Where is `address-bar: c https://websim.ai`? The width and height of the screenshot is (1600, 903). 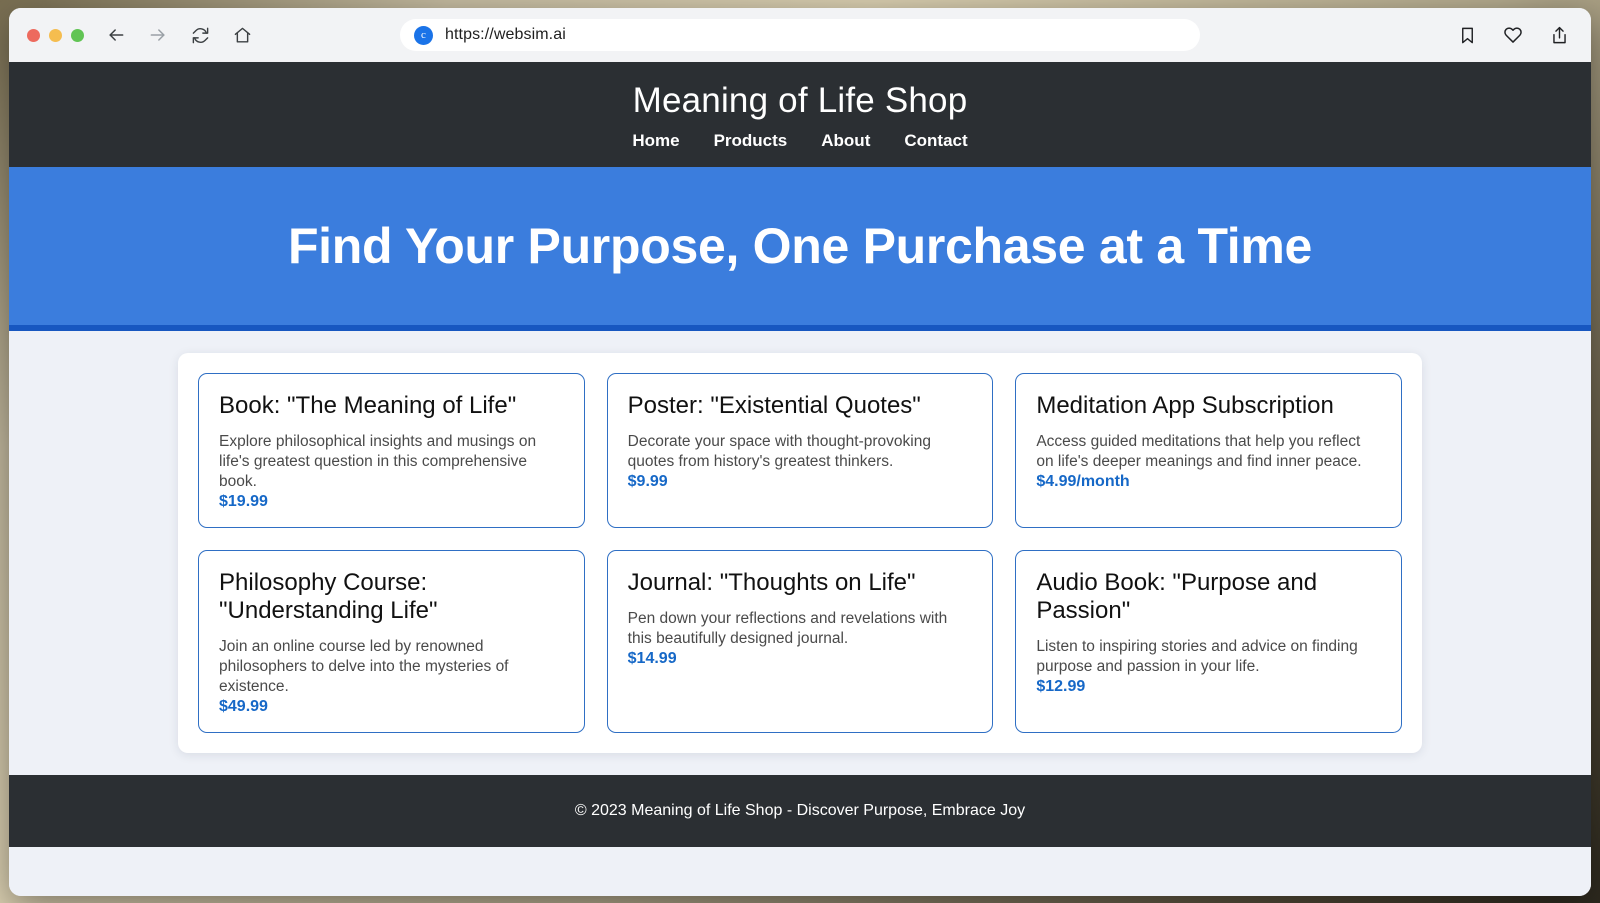
address-bar: c https://websim.ai is located at coordinates (800, 35).